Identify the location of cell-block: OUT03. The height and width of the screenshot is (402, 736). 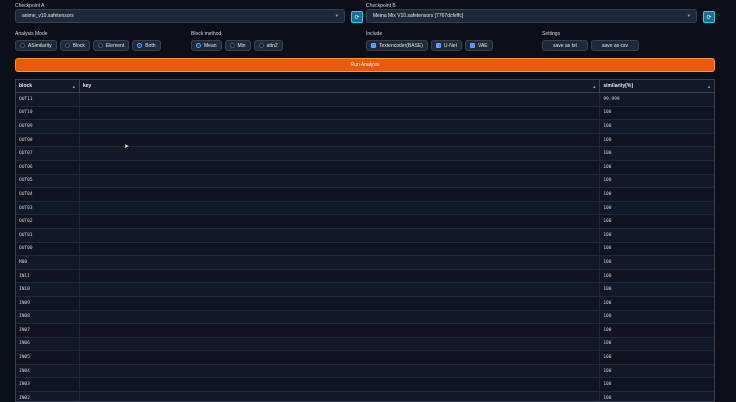
(48, 208).